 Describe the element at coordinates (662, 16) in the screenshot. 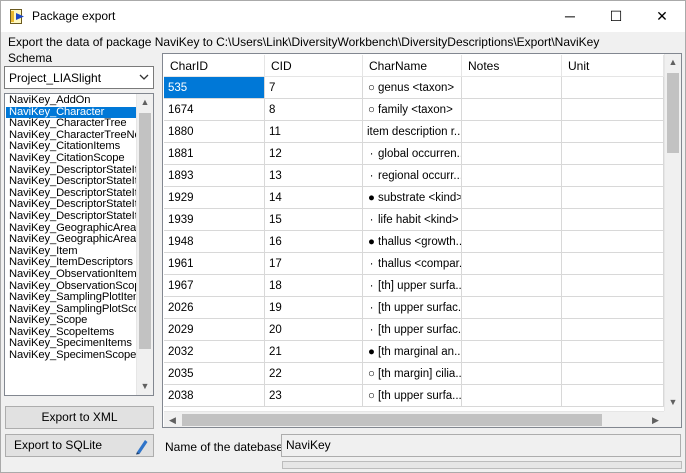

I see `close-button: ✕` at that location.